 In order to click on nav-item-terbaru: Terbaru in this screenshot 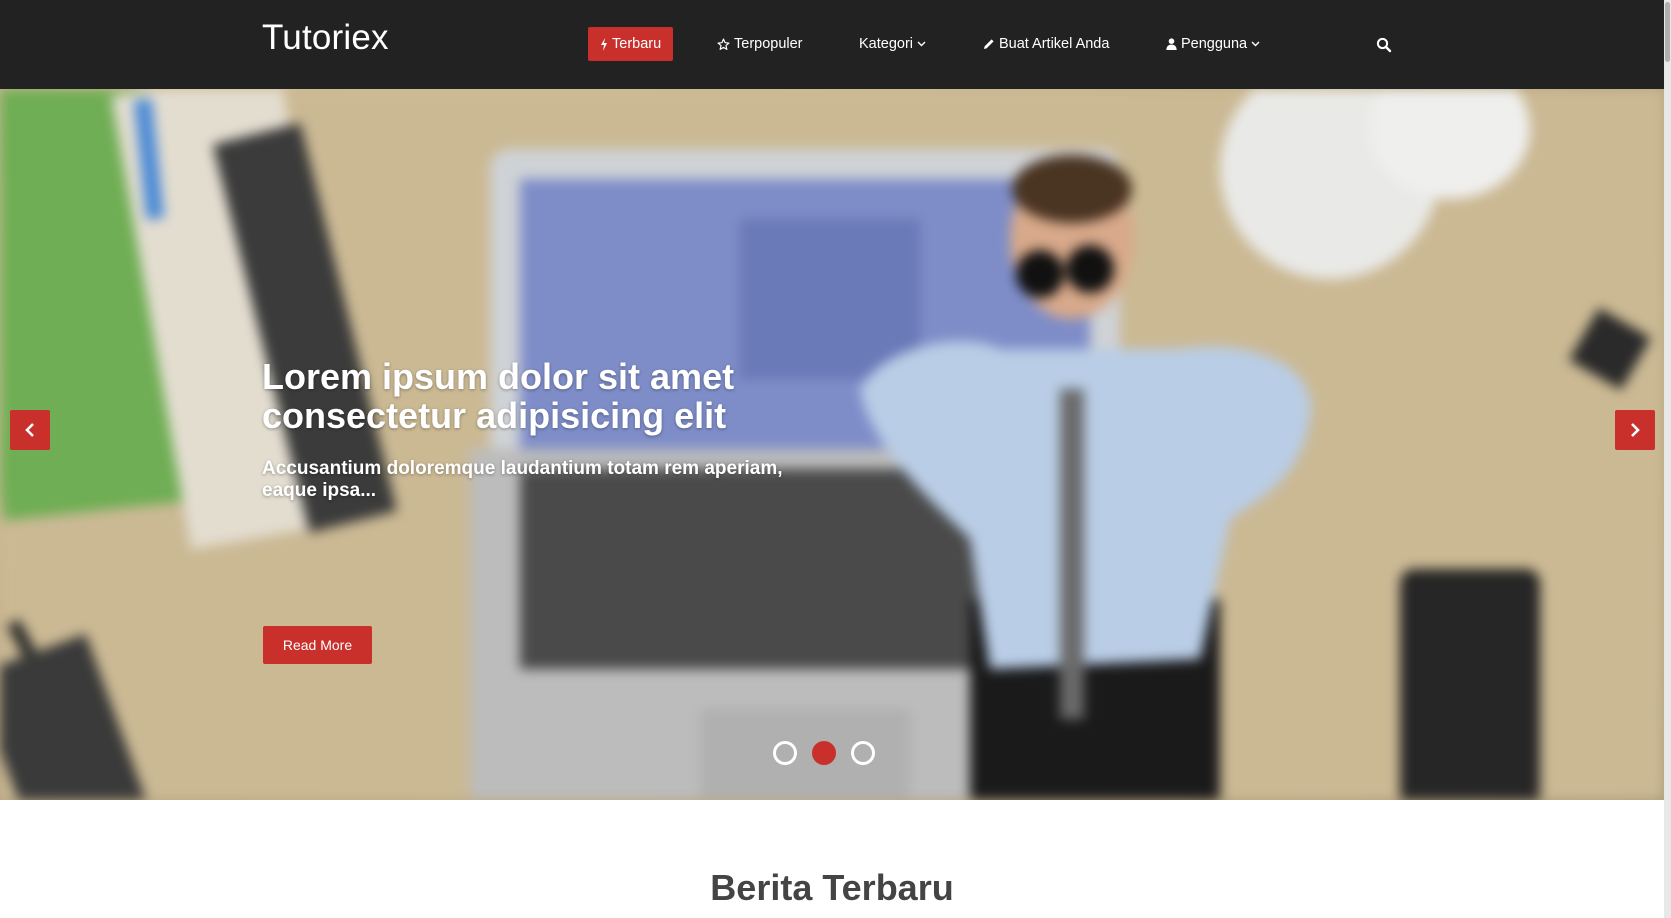, I will do `click(631, 44)`.